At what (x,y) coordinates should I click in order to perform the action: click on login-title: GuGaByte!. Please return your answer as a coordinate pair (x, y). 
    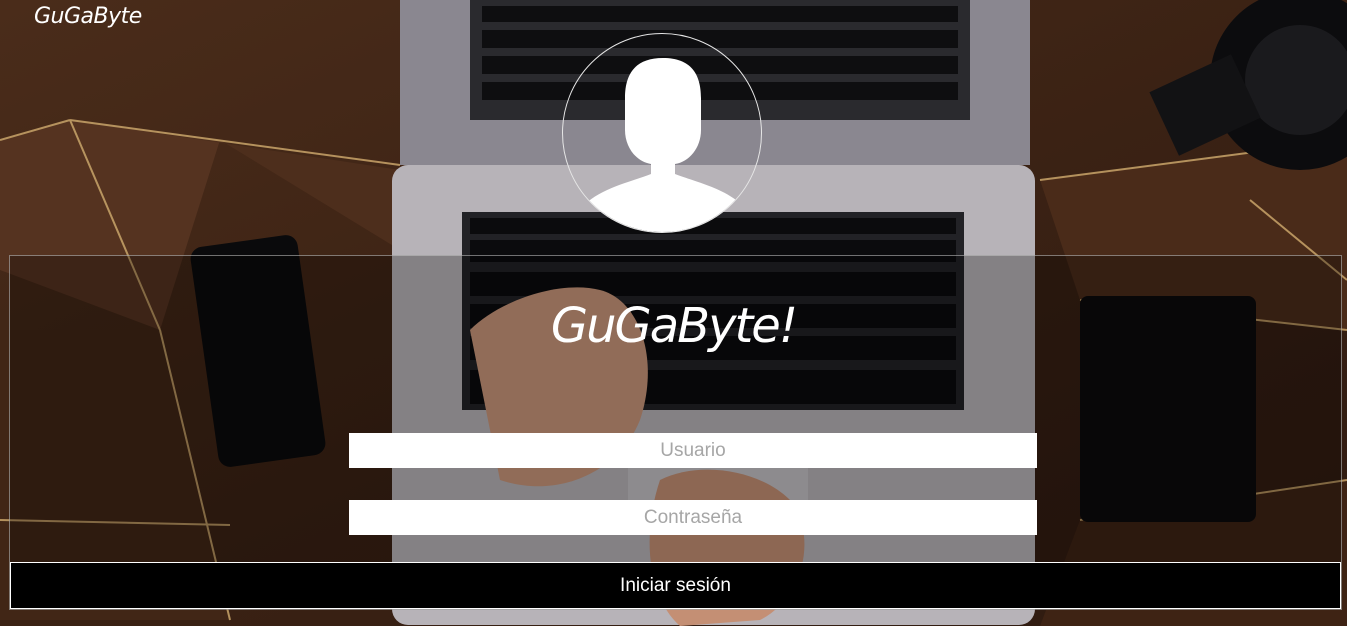
    Looking at the image, I should click on (674, 326).